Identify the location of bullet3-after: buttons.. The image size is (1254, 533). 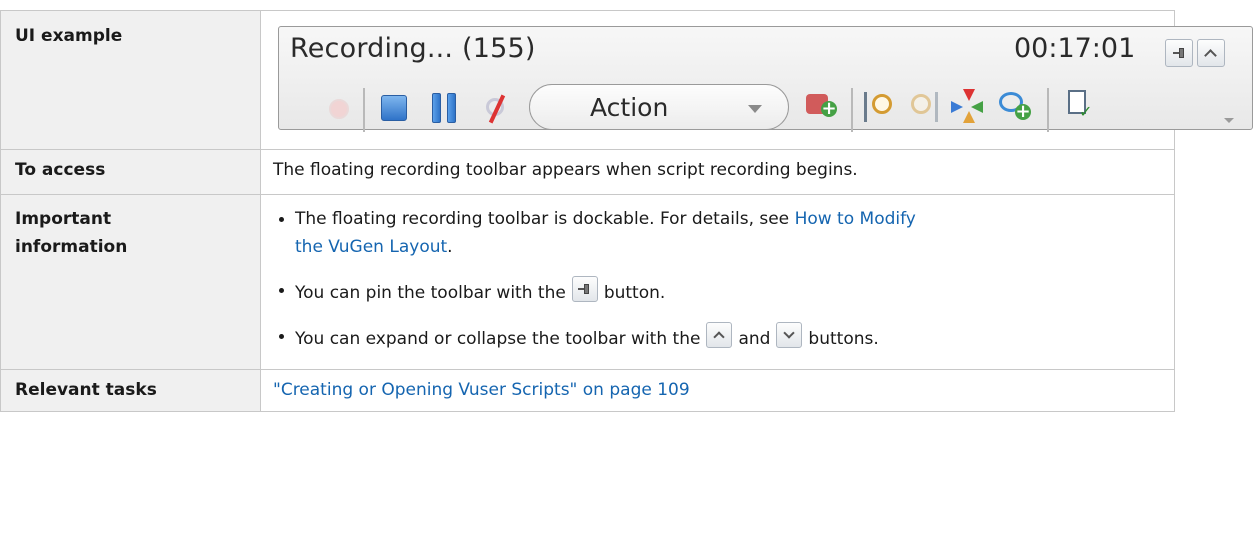
(843, 339).